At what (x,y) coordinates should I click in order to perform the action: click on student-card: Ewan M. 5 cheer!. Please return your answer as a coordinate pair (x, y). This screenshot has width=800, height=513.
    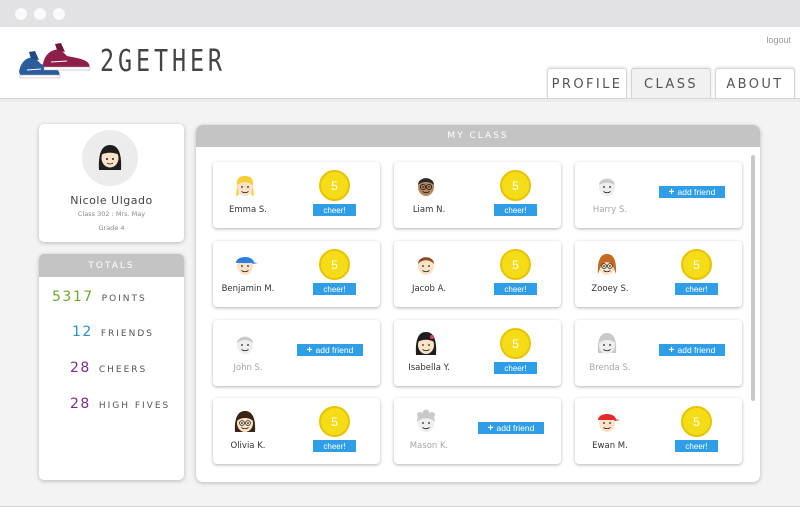
    Looking at the image, I should click on (658, 431).